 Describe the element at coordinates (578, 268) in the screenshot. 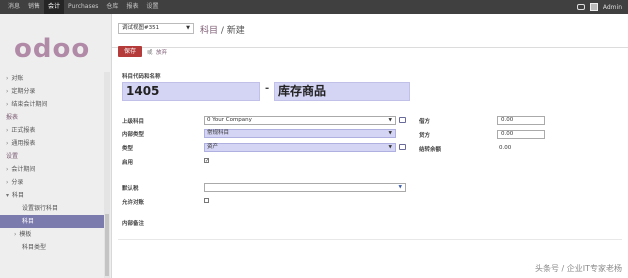

I see `watermark: 头条号 / 企业IT专家老杨` at that location.